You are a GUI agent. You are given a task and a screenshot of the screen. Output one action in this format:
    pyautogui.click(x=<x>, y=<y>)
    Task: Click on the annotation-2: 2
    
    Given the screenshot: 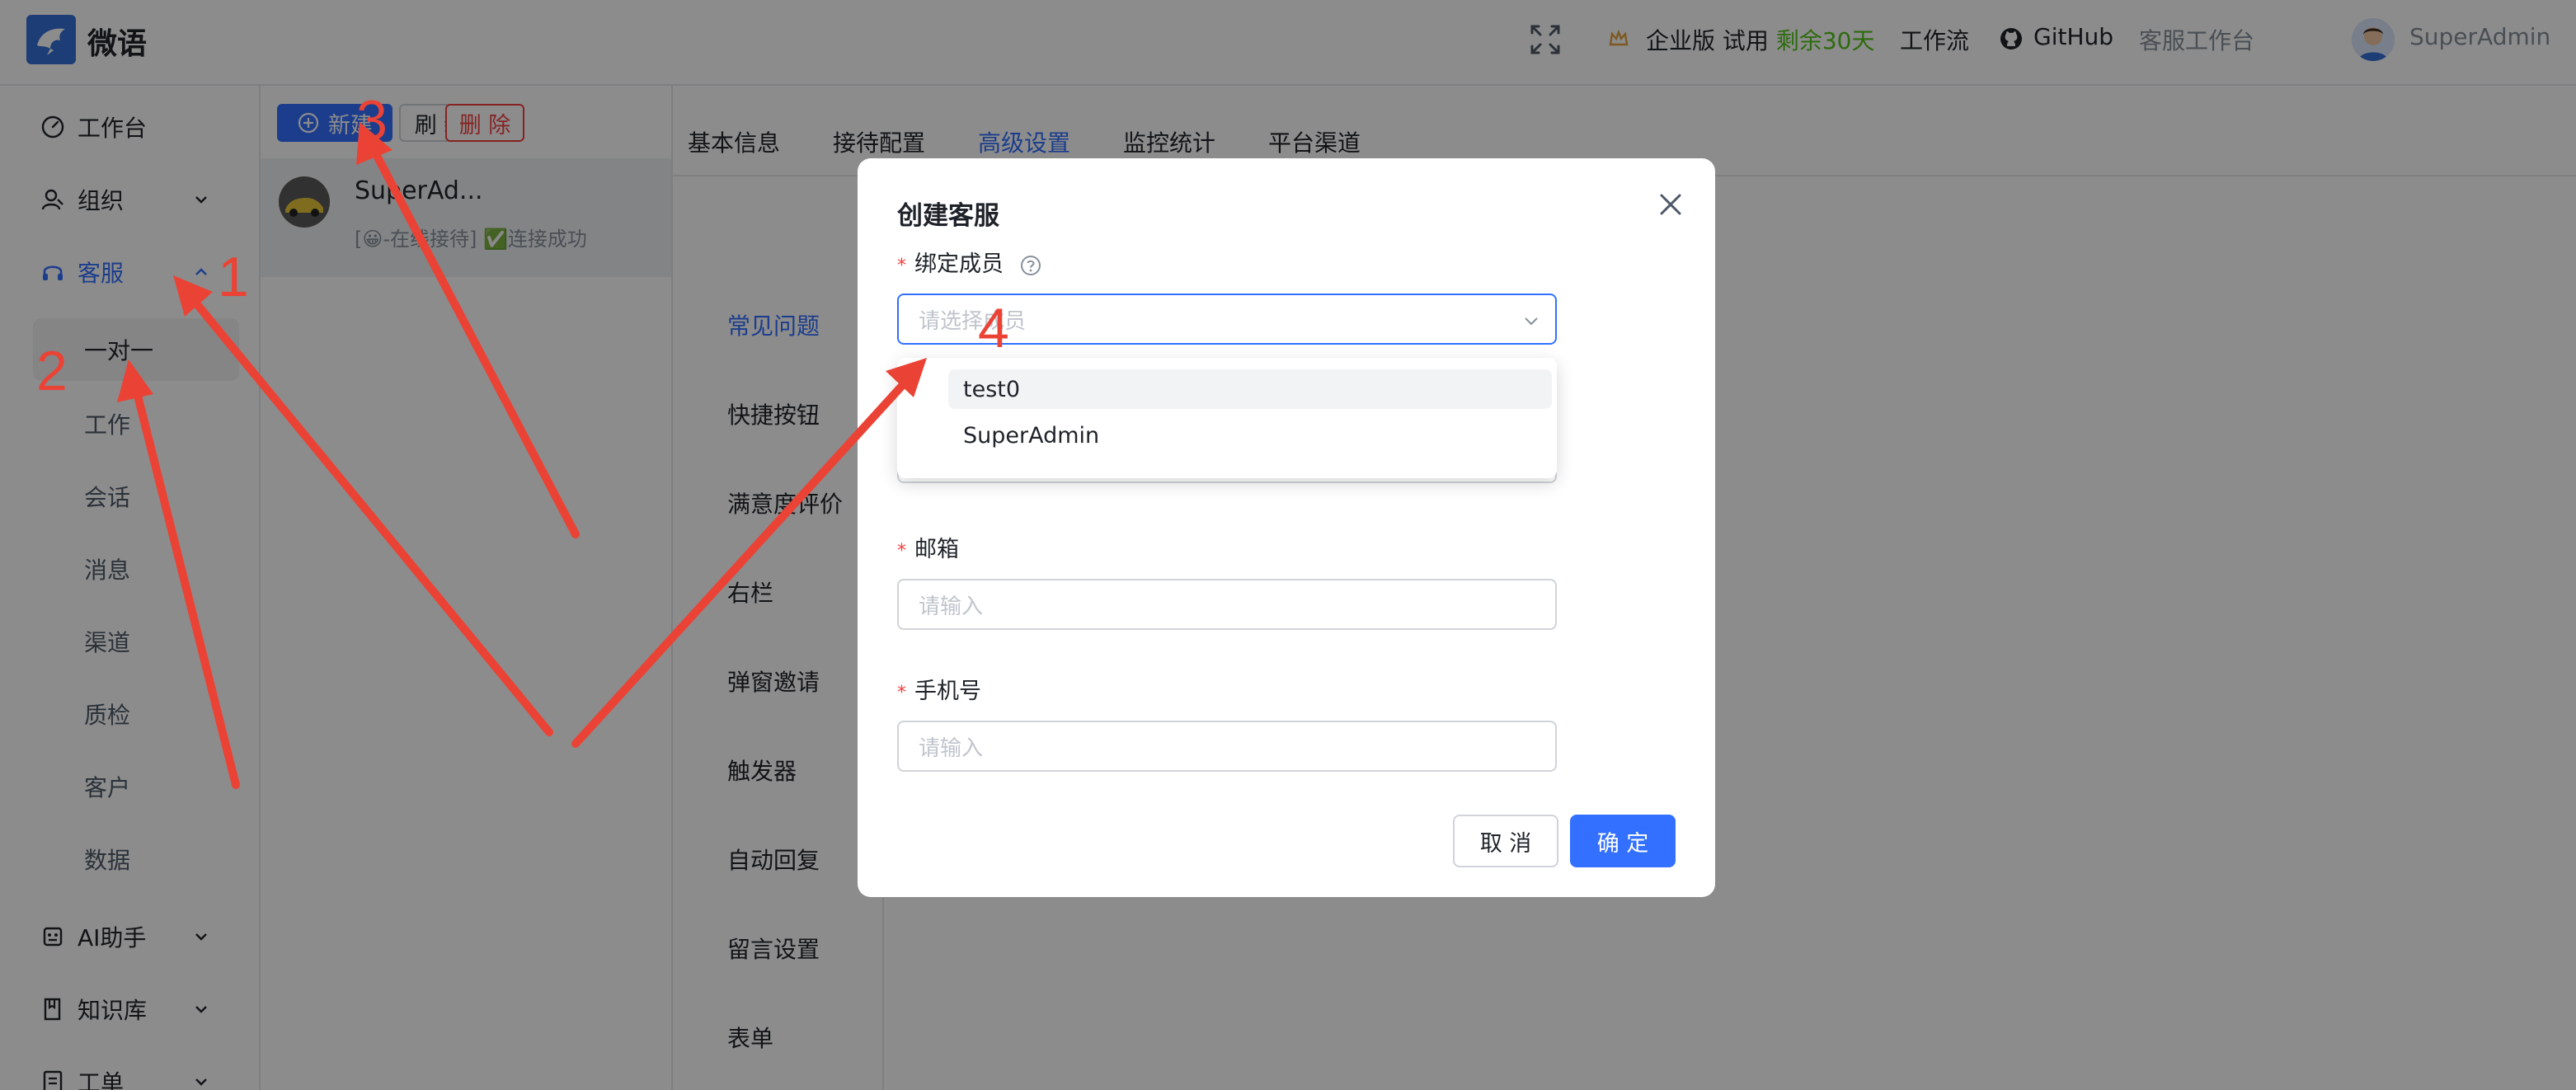 What is the action you would take?
    pyautogui.click(x=52, y=371)
    